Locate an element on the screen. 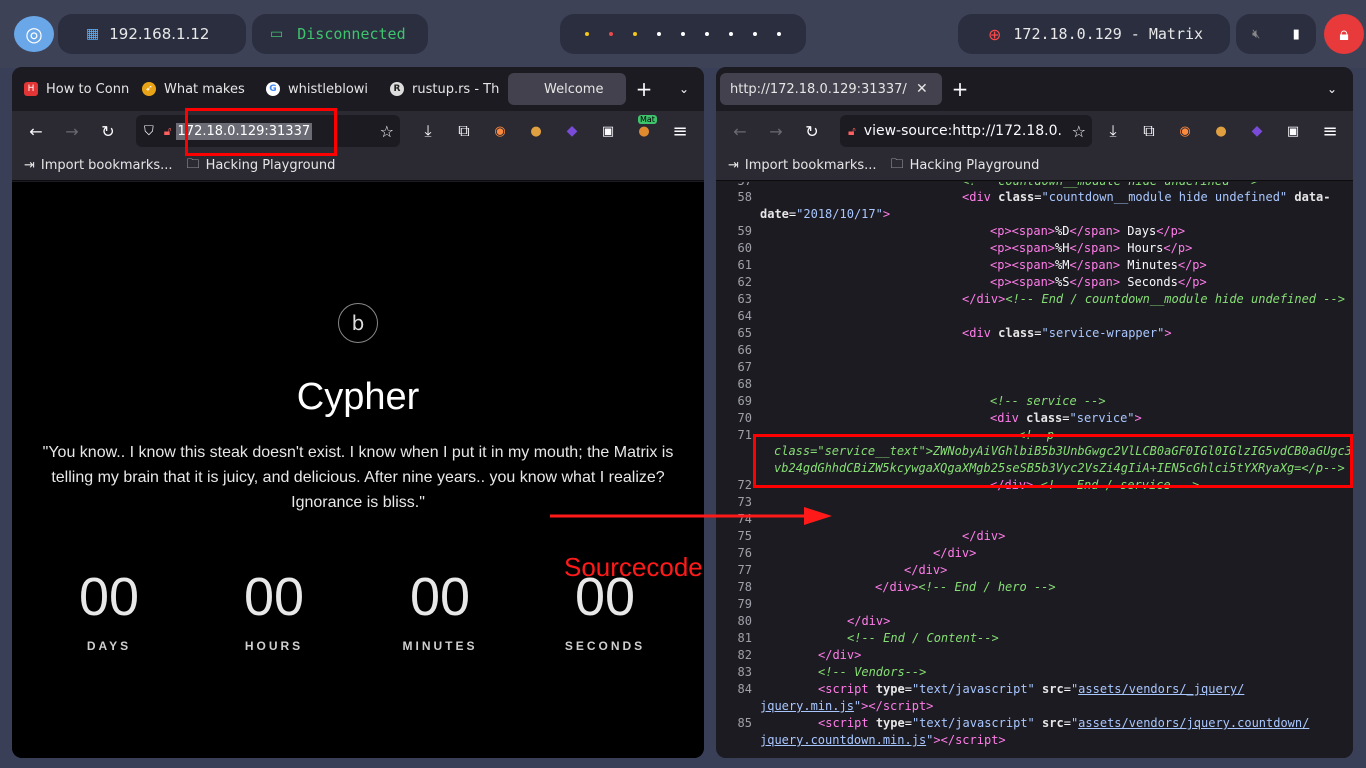 The image size is (1366, 768). folder-icon: 🗀 is located at coordinates (897, 164).